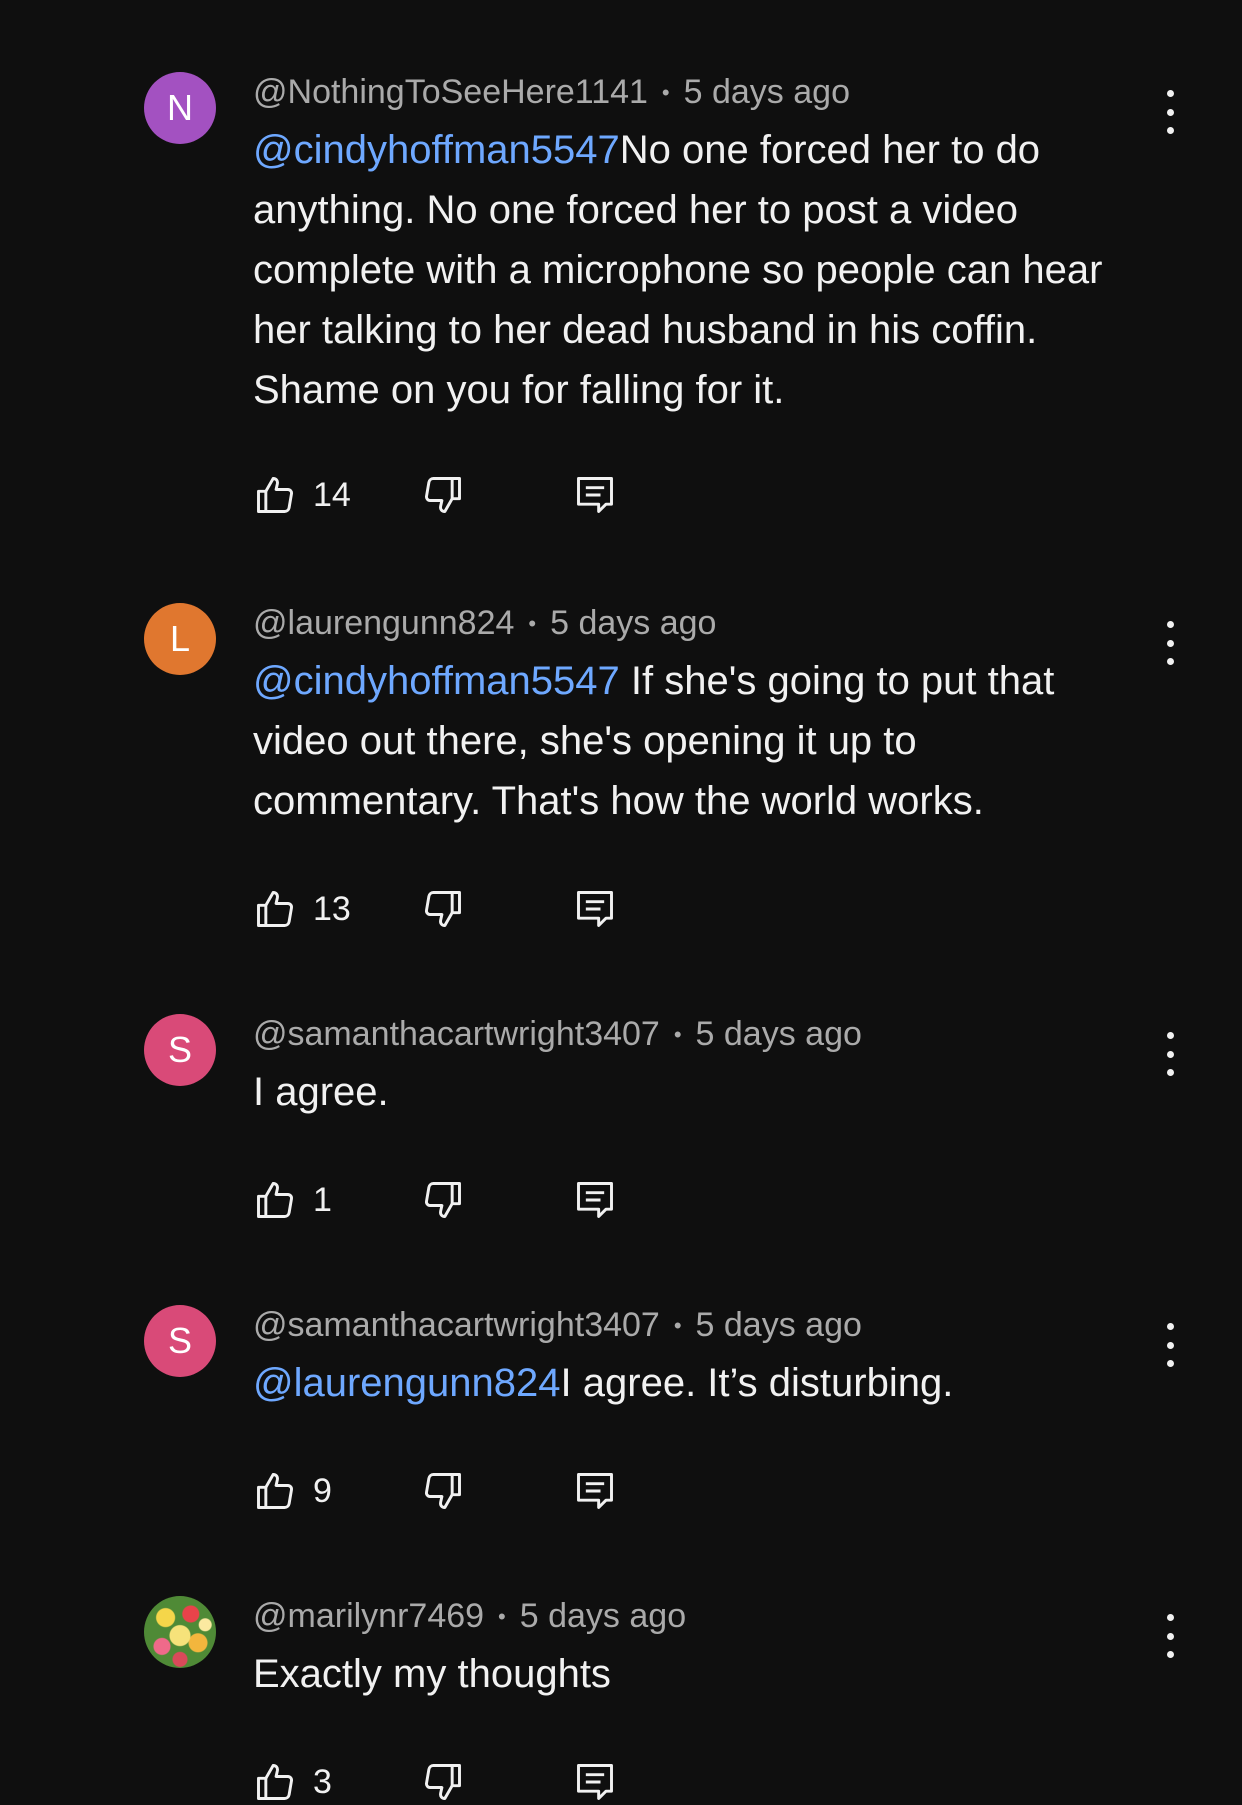 This screenshot has height=1805, width=1242. I want to click on like-count: 14, so click(332, 494).